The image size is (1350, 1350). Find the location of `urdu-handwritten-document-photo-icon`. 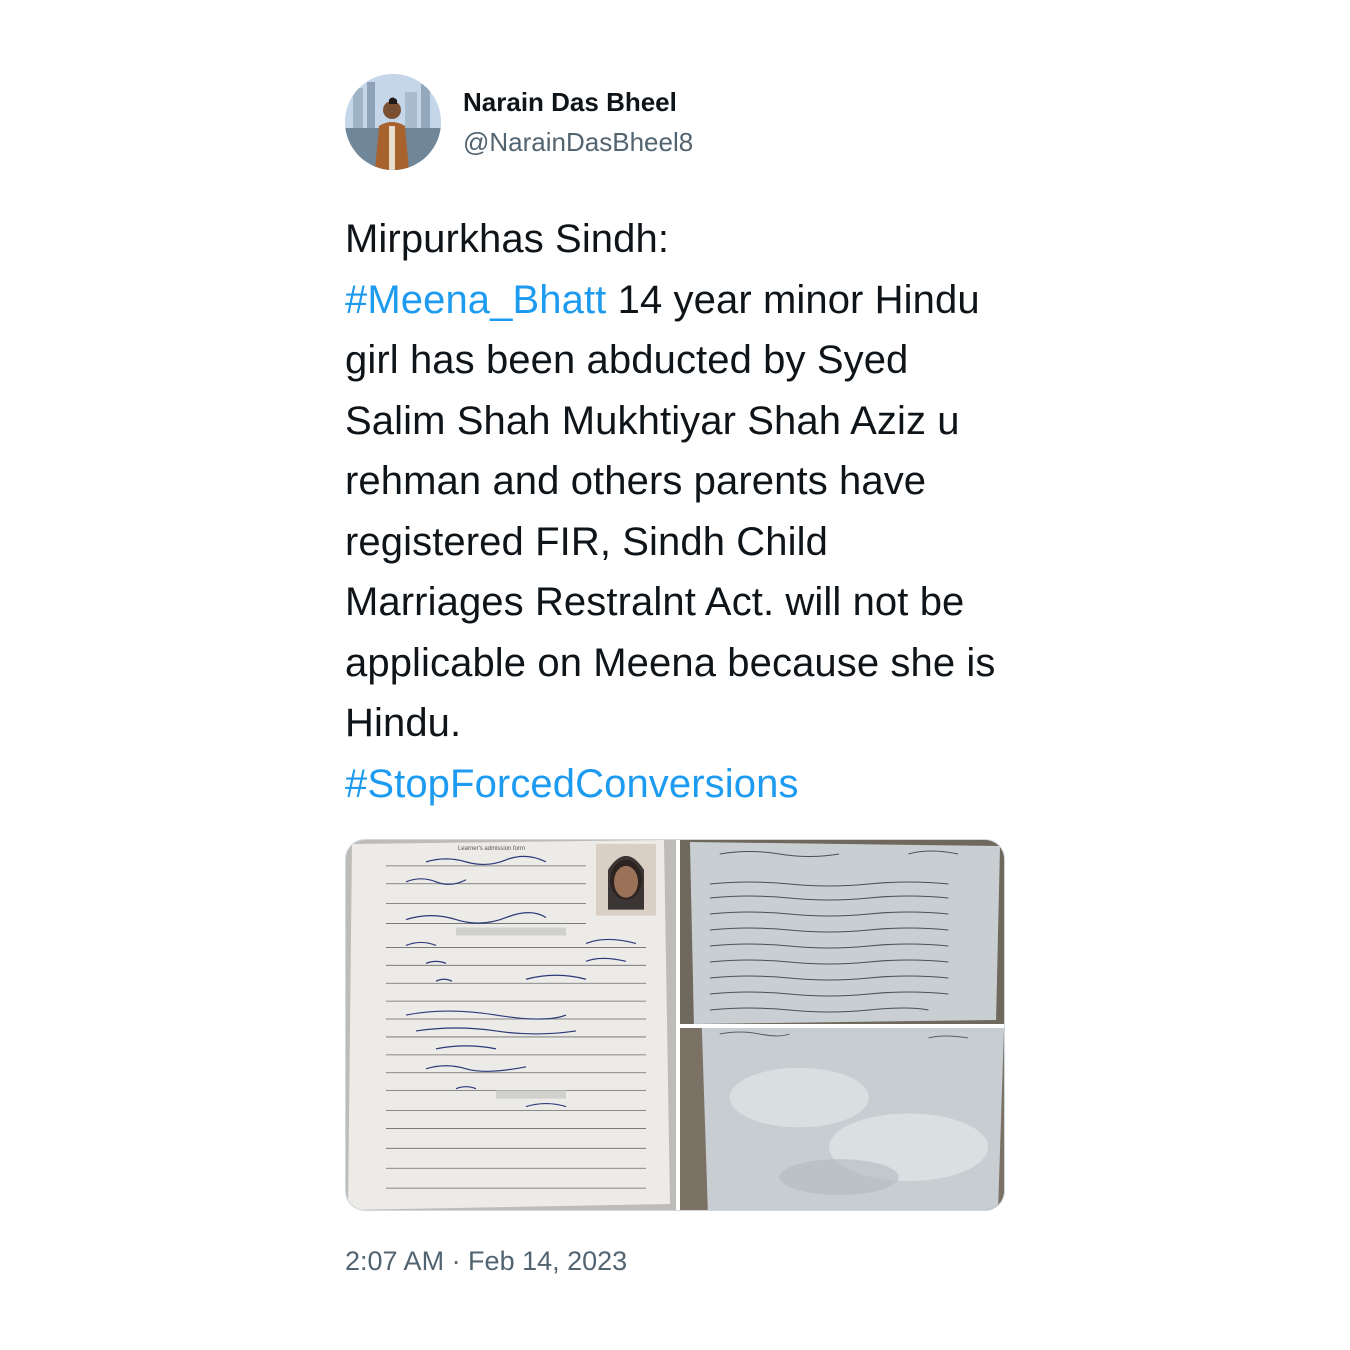

urdu-handwritten-document-photo-icon is located at coordinates (842, 932).